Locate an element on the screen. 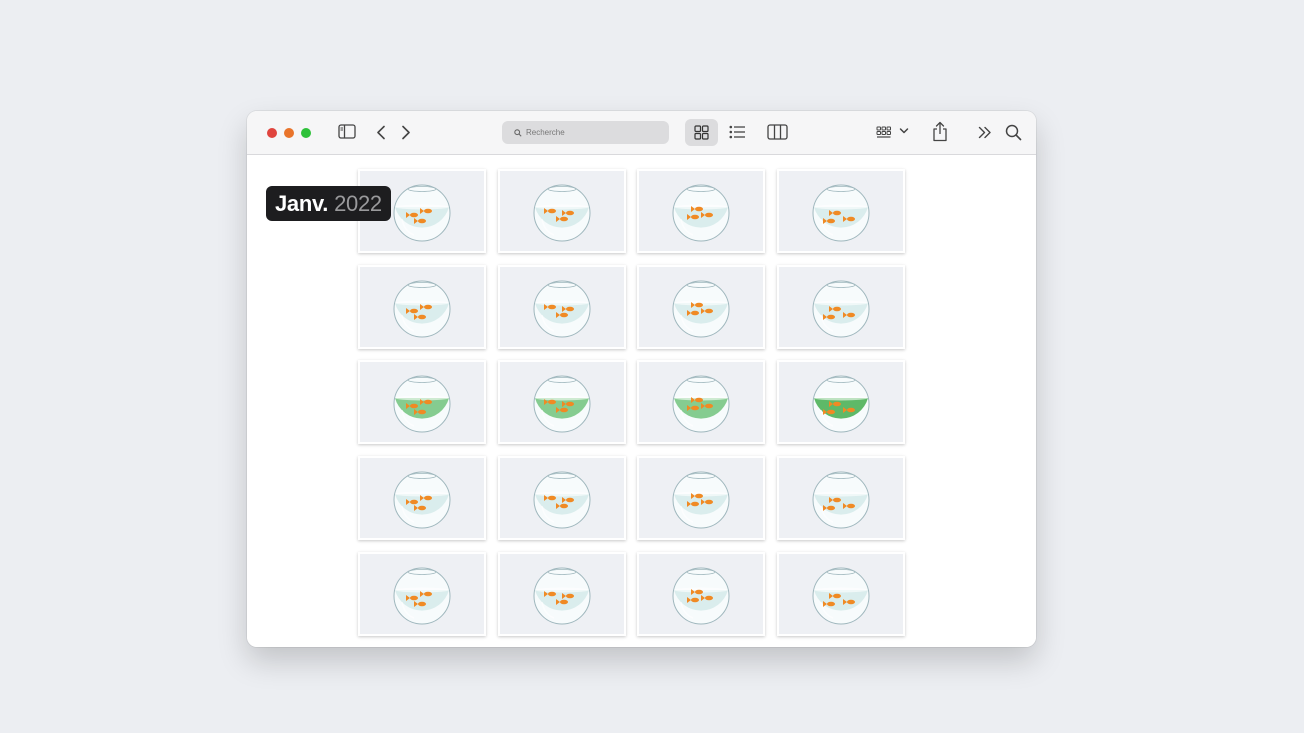 The width and height of the screenshot is (1304, 733). close-window-button is located at coordinates (272, 133).